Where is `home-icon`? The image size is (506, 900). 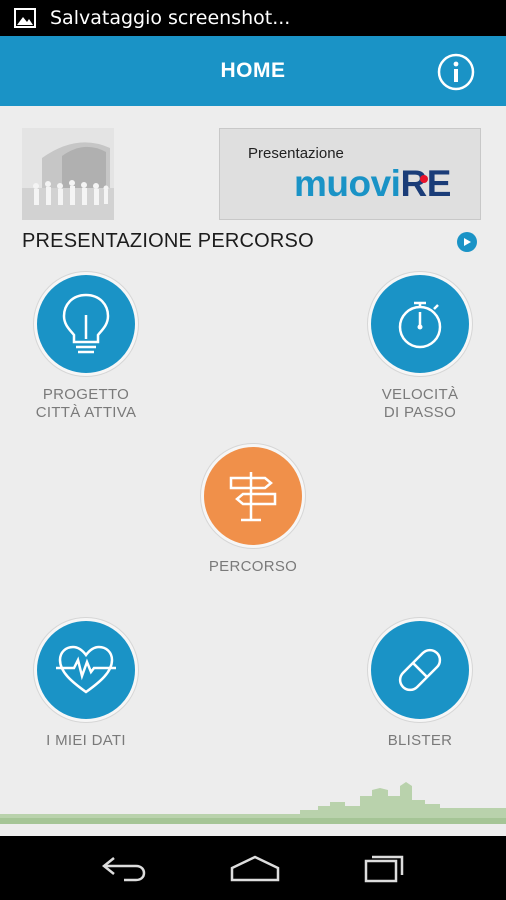
home-icon is located at coordinates (255, 868).